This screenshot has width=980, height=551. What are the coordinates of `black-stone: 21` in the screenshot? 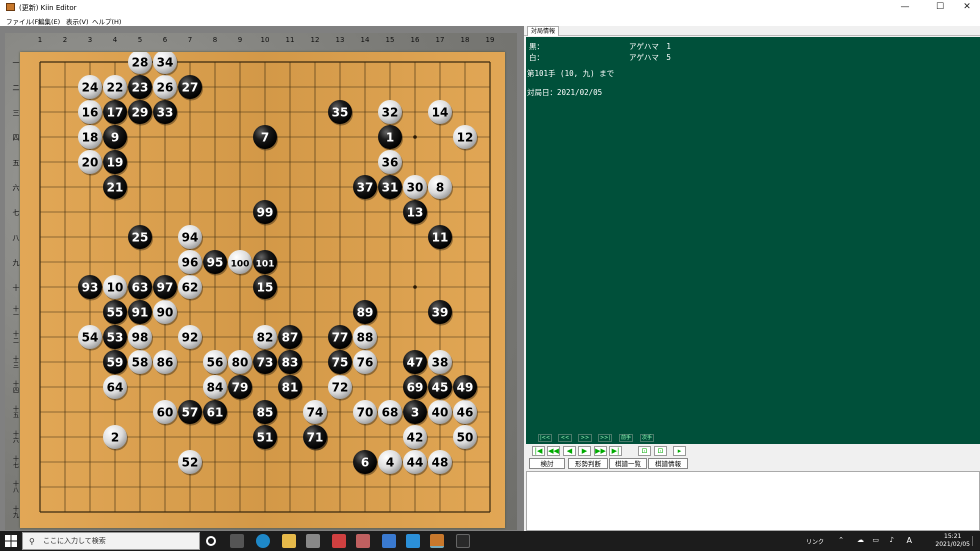 It's located at (115, 188).